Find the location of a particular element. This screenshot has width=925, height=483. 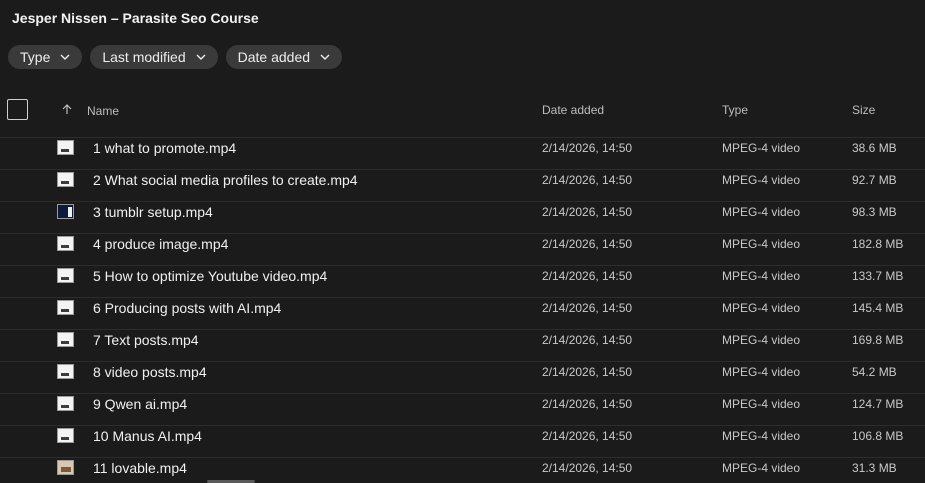

file-size: 106.8 MB is located at coordinates (878, 436).